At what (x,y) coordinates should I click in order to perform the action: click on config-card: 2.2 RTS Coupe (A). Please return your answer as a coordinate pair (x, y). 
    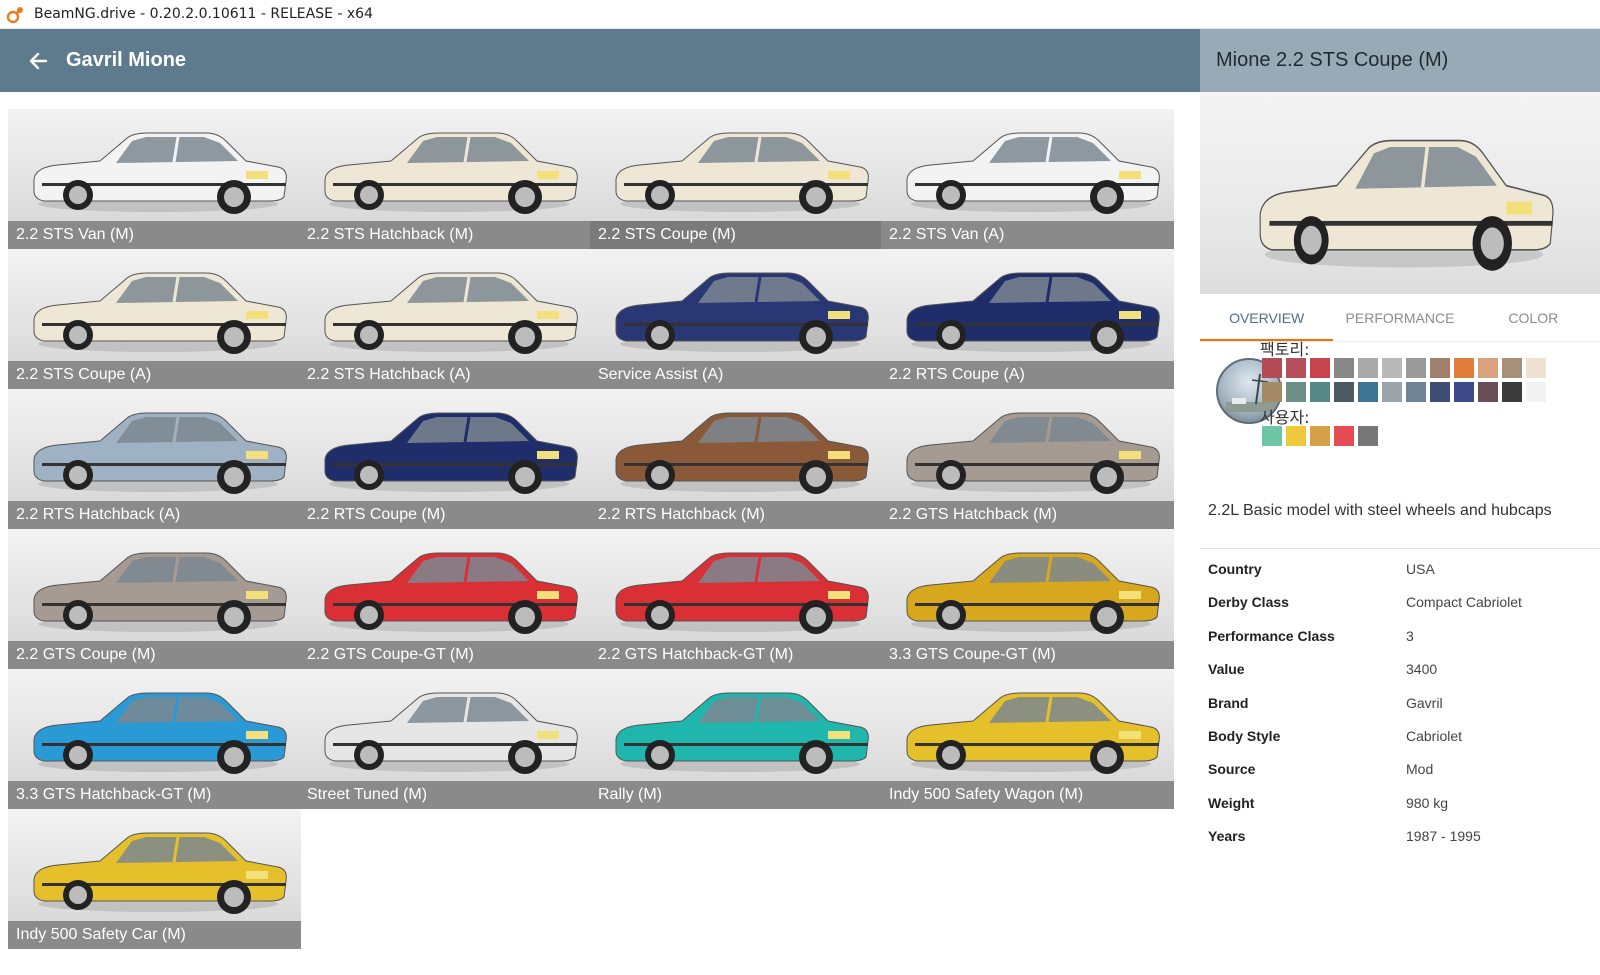
    Looking at the image, I should click on (1027, 319).